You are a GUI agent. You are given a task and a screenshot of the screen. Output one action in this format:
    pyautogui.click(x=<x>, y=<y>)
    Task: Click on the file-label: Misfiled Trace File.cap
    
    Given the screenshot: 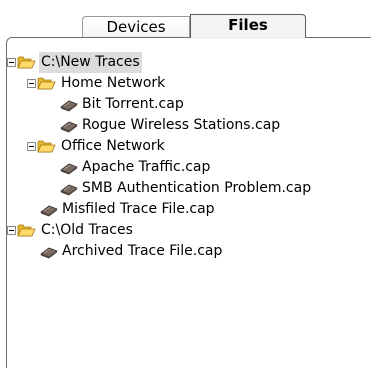 What is the action you would take?
    pyautogui.click(x=138, y=209)
    